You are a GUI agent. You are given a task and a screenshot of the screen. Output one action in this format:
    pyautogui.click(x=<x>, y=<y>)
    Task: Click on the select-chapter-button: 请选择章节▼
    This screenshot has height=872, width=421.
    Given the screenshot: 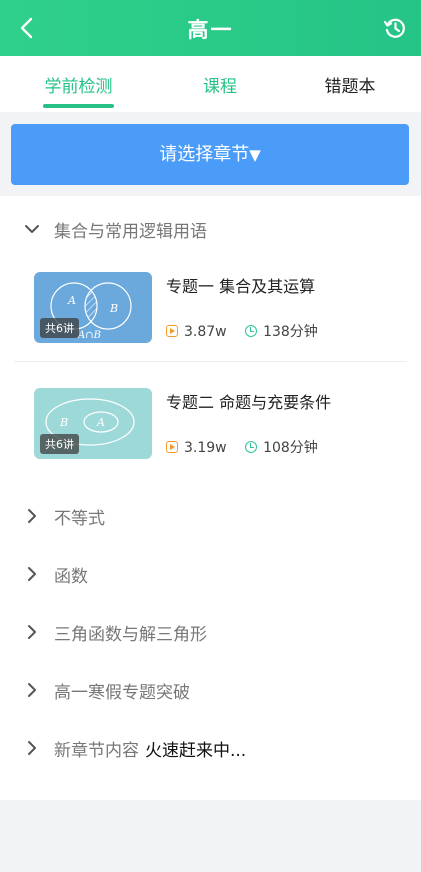 What is the action you would take?
    pyautogui.click(x=210, y=154)
    